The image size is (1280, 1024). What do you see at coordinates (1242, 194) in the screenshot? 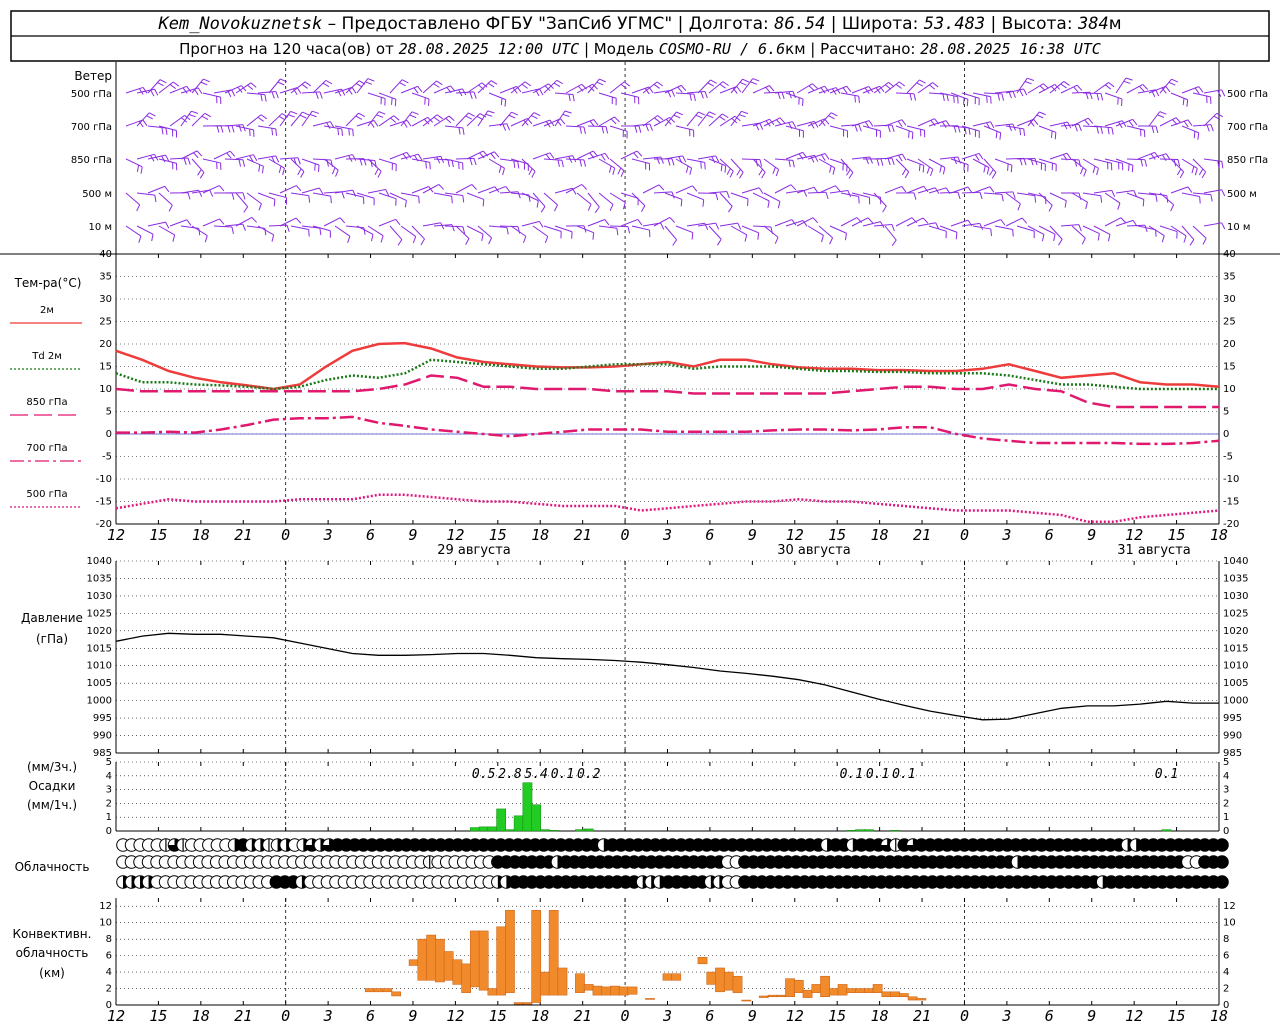
I see `wind-level-right: 500 м` at bounding box center [1242, 194].